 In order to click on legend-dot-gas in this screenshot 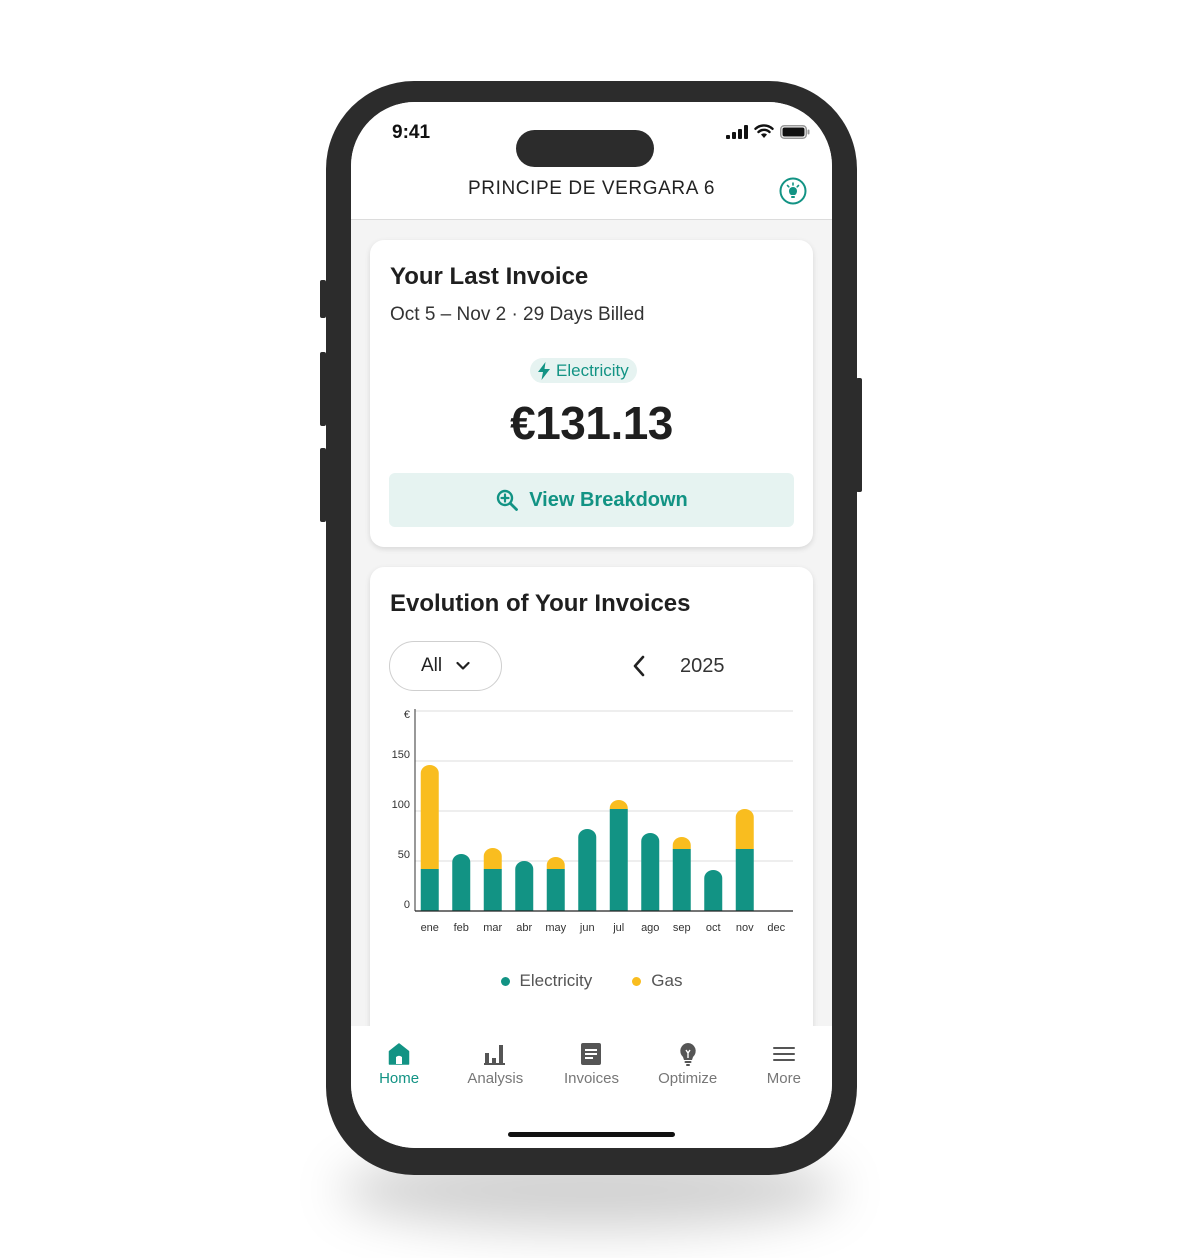, I will do `click(637, 981)`.